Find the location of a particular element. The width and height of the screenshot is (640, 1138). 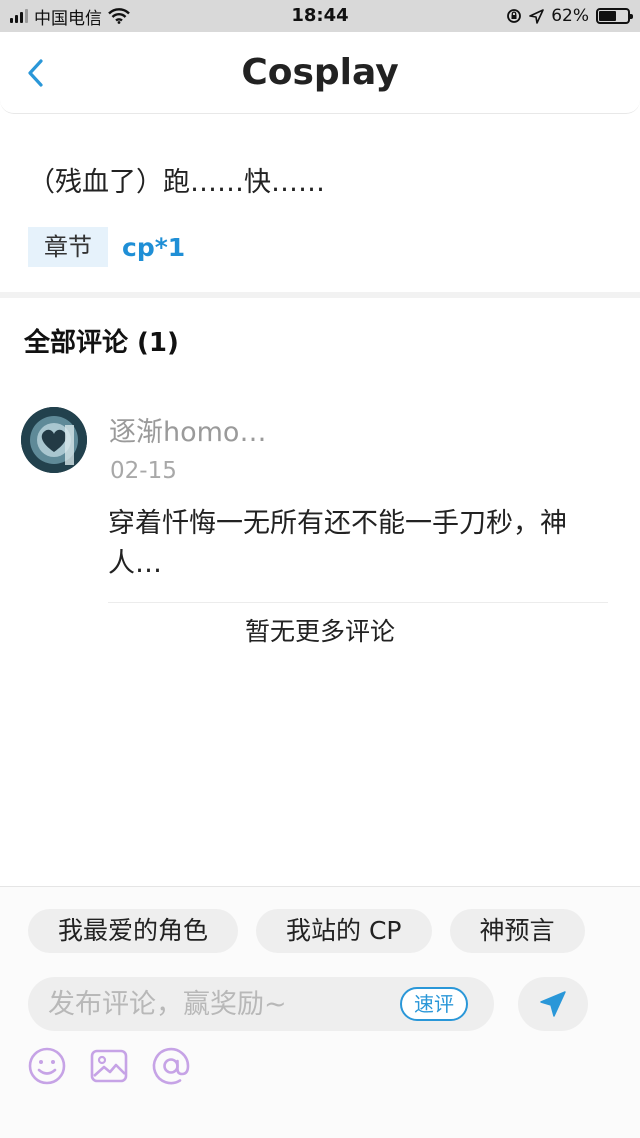

emoji-icon is located at coordinates (47, 1066).